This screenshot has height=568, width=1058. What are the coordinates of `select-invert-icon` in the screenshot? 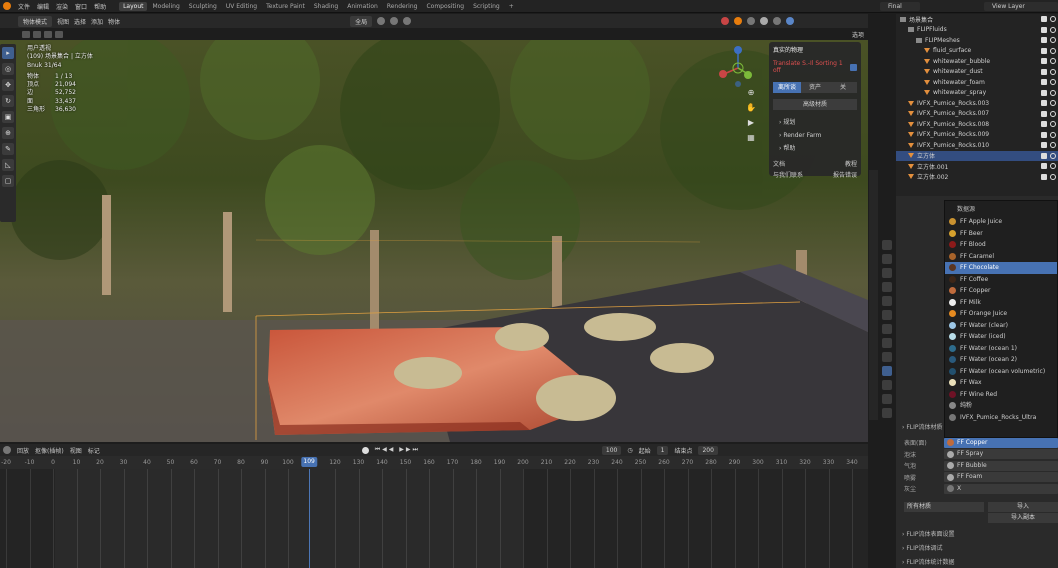 It's located at (59, 34).